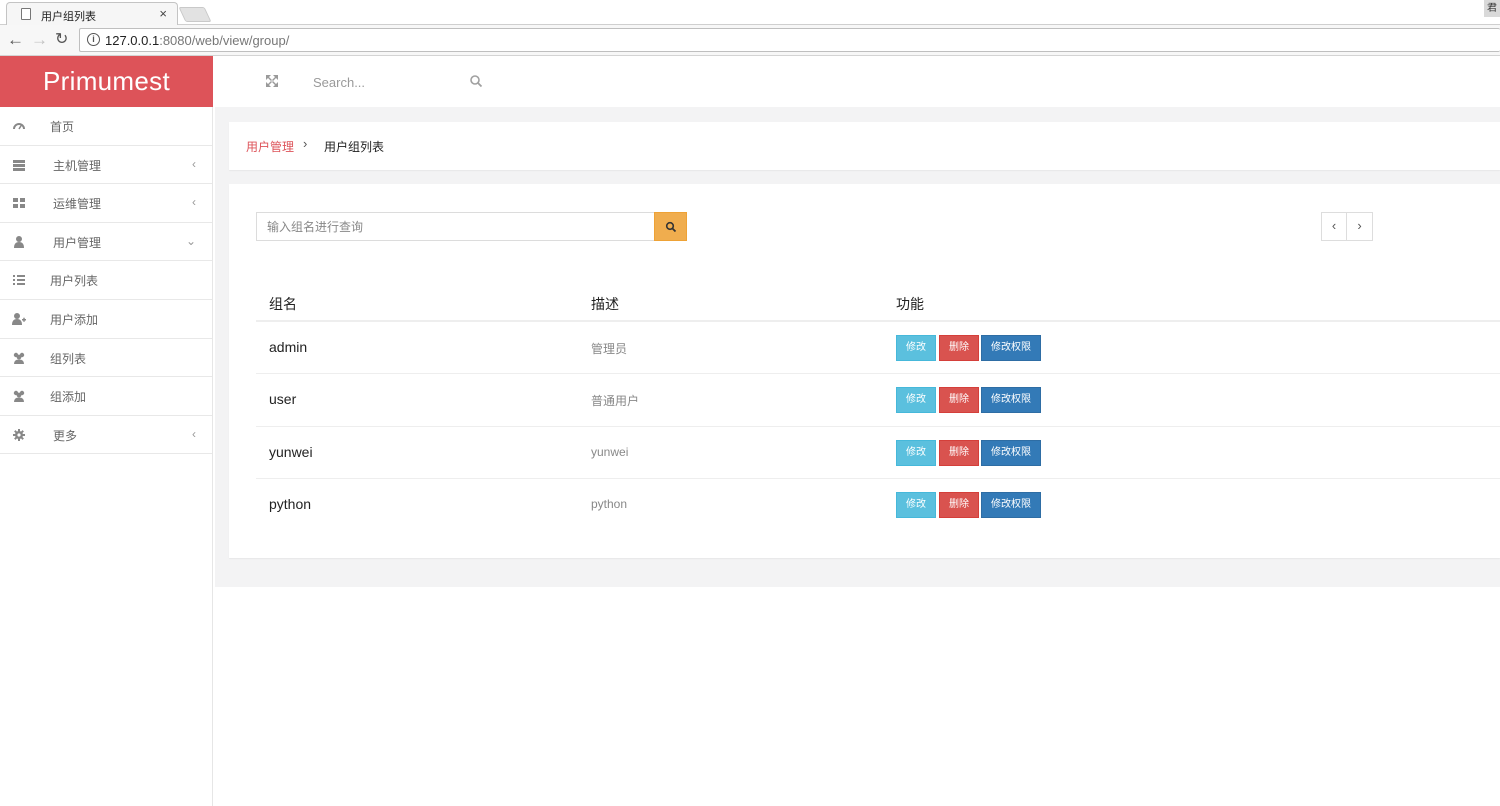  I want to click on sidebar-item-label: 首页, so click(62, 127).